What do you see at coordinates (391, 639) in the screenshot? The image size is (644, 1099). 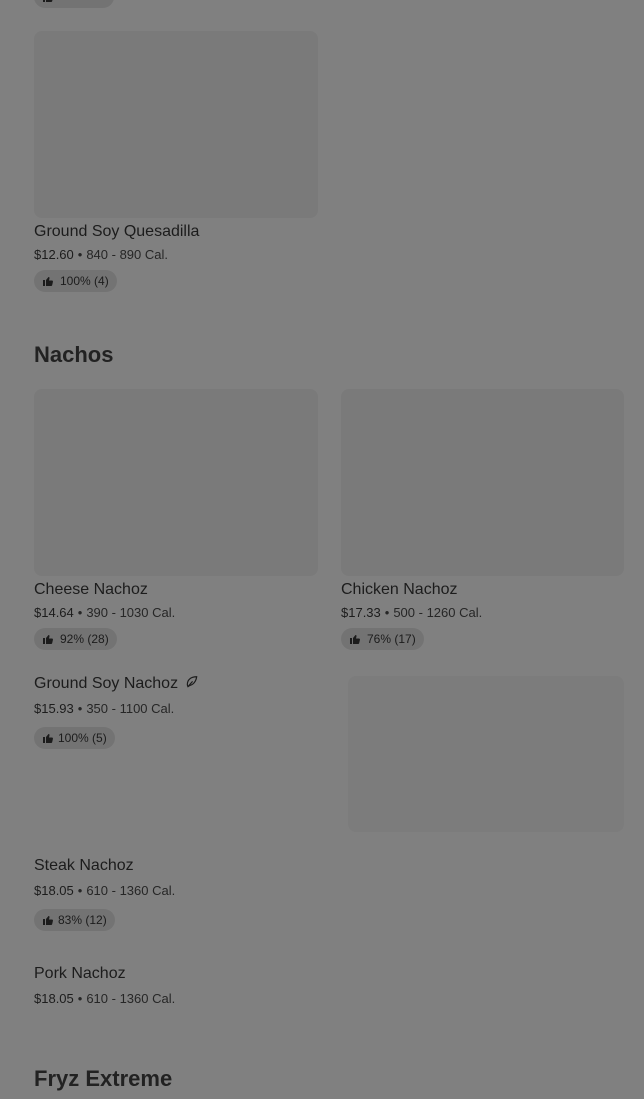 I see `rating-text: 76% (17)` at bounding box center [391, 639].